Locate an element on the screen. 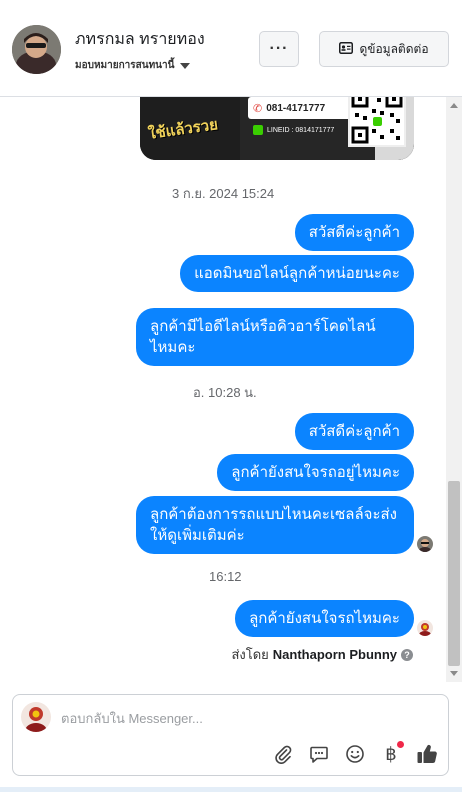  promo-line-id: LINEID : 0814171777 is located at coordinates (301, 130).